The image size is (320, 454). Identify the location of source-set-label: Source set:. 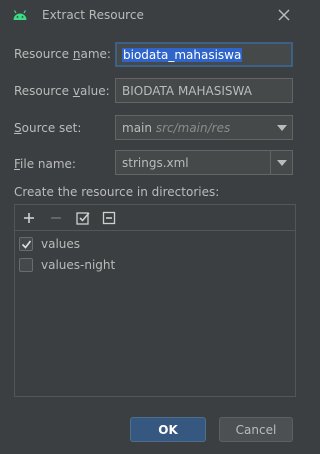
(48, 128).